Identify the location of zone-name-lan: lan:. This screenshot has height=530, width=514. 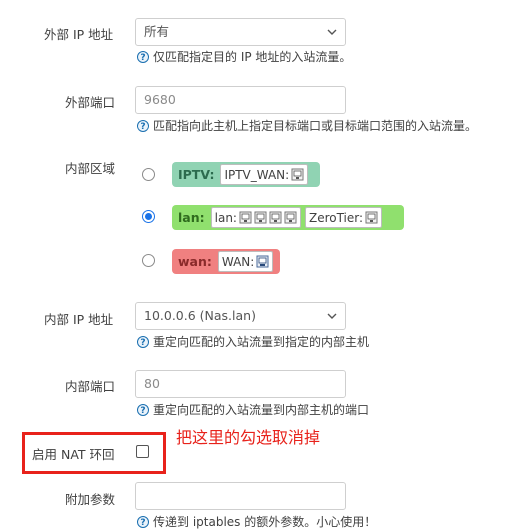
(191, 217).